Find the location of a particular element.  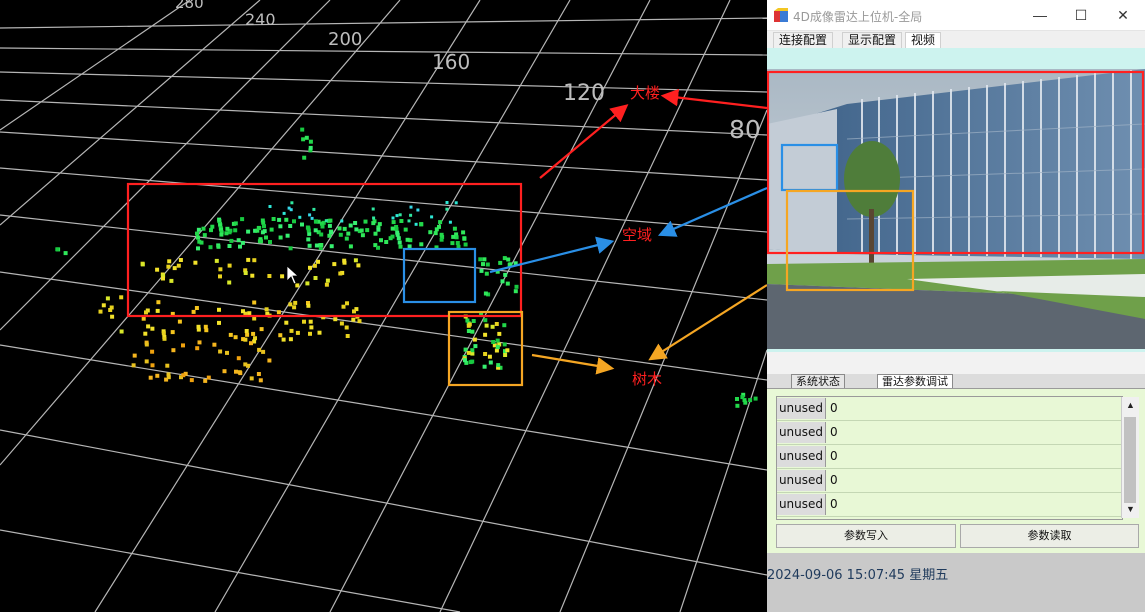

tab-video: 视频 is located at coordinates (923, 40).